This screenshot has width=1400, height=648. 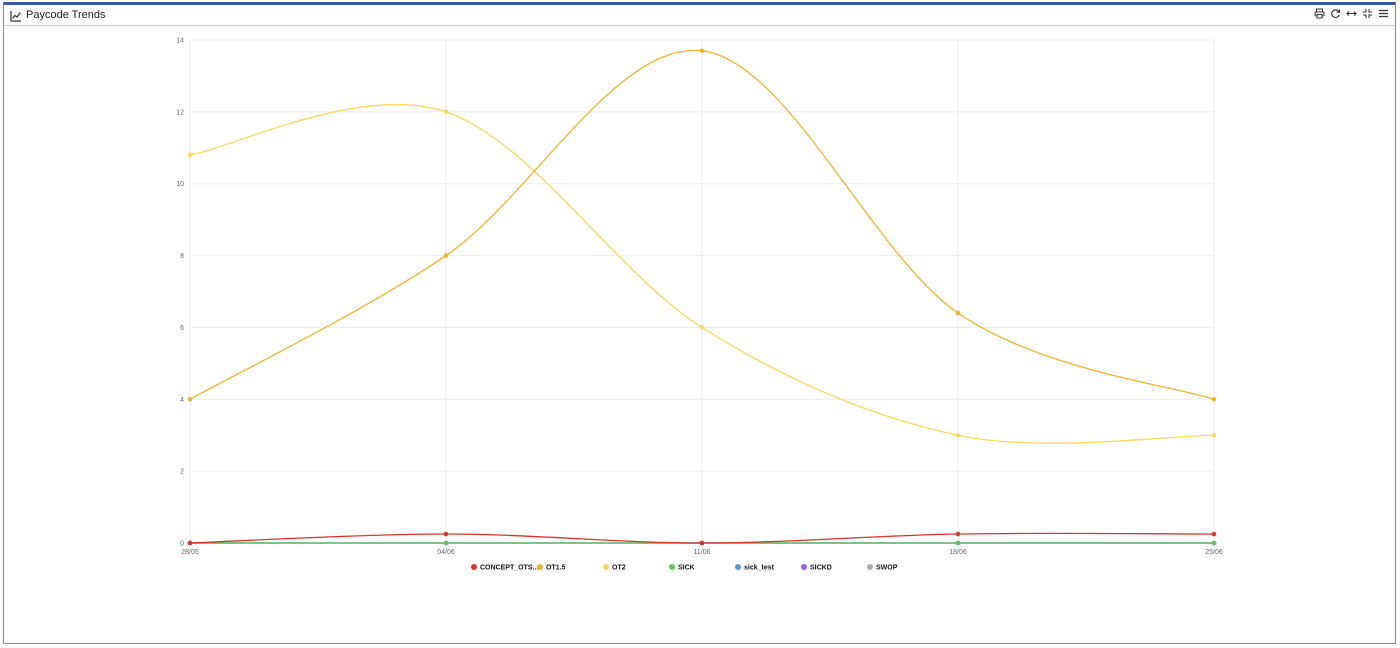 I want to click on x-tick-label: 04/06, so click(x=446, y=552).